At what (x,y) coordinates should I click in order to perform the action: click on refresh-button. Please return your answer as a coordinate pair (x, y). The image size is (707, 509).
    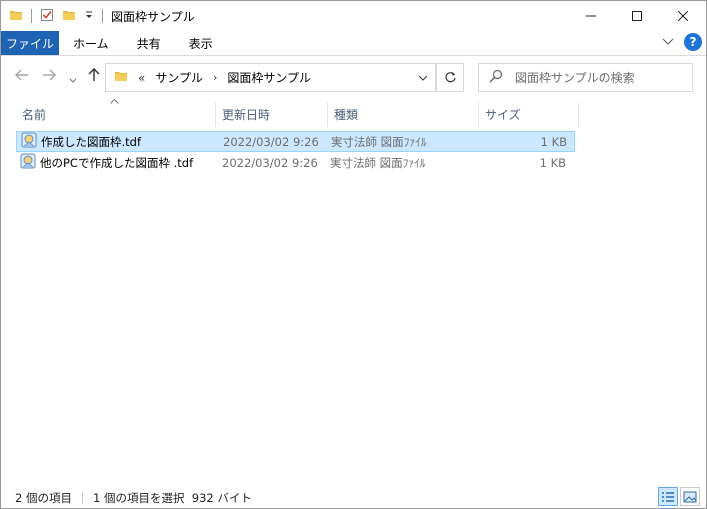
    Looking at the image, I should click on (450, 77).